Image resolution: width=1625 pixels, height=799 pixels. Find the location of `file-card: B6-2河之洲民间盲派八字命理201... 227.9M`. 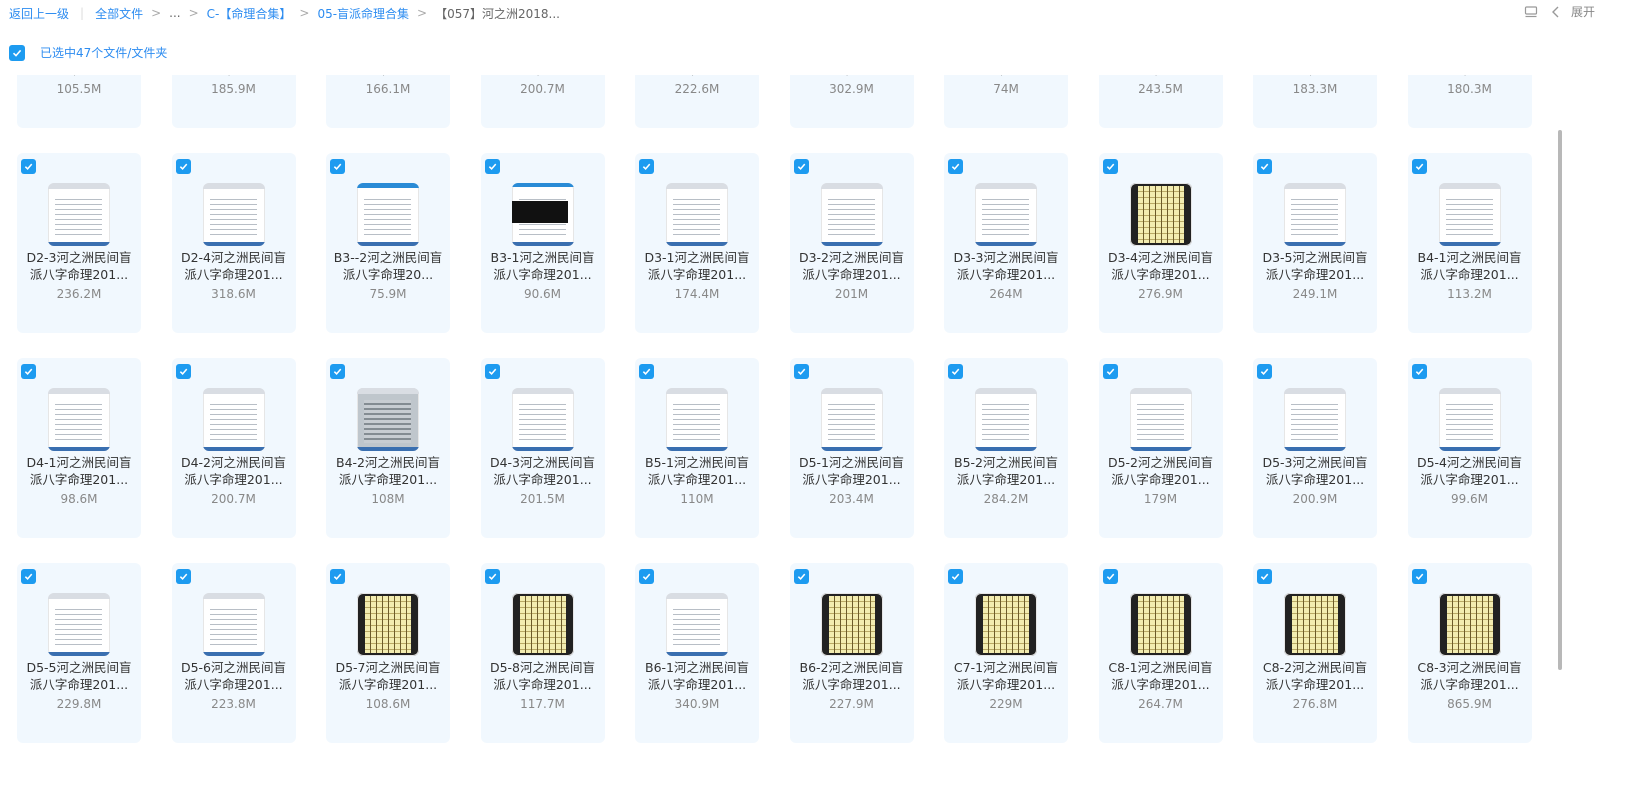

file-card: B6-2河之洲民间盲派八字命理201... 227.9M is located at coordinates (851, 653).